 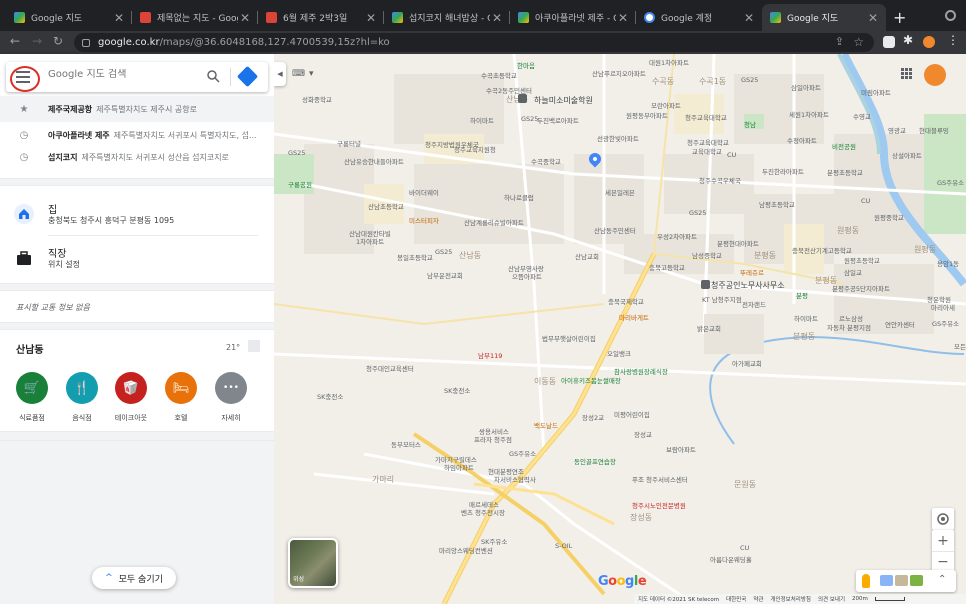 I want to click on directions-icon, so click(x=247, y=76).